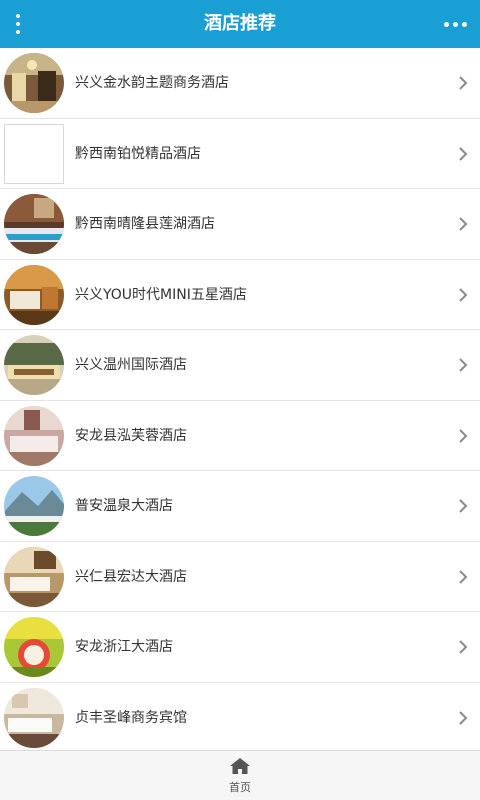 The width and height of the screenshot is (480, 800). I want to click on hotel-list-item: 黔西南晴隆县莲湖酒店, so click(240, 224).